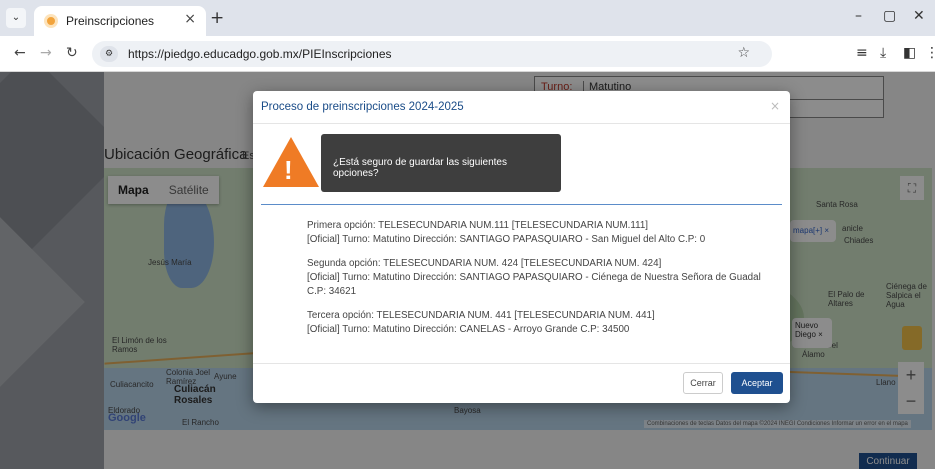 This screenshot has height=469, width=935. What do you see at coordinates (51, 21) in the screenshot?
I see `site-favicon-icon` at bounding box center [51, 21].